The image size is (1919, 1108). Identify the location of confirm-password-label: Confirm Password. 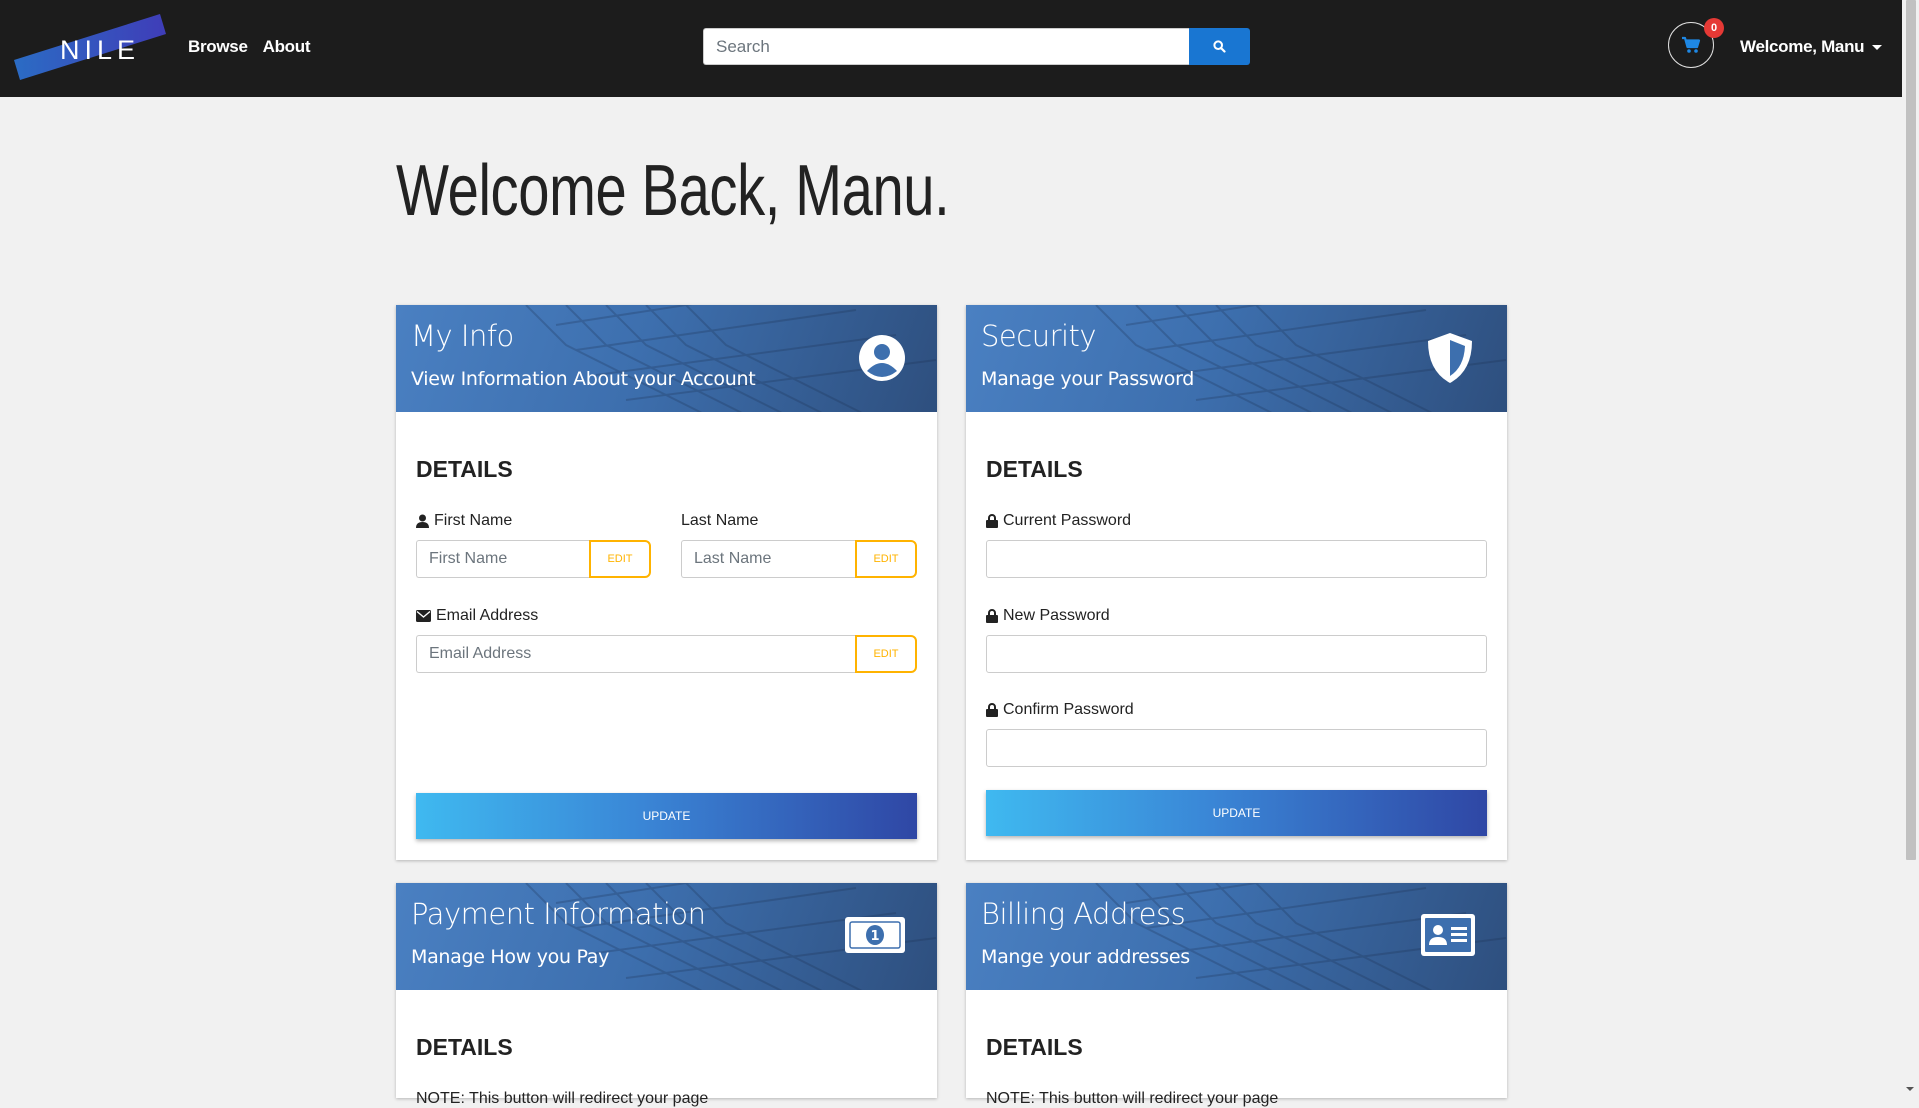
(1060, 710).